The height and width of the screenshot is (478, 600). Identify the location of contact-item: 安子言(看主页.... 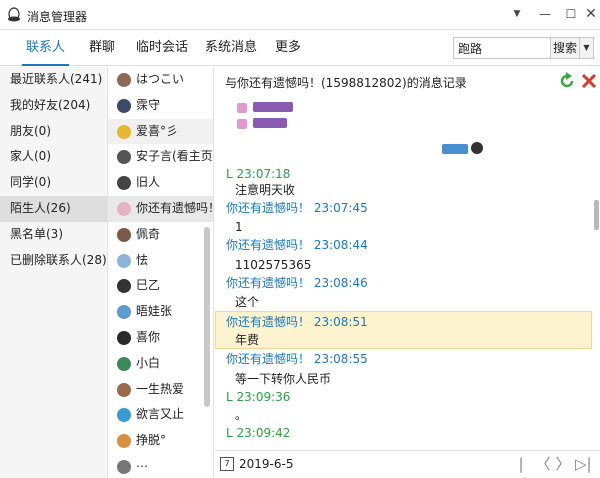
(160, 157).